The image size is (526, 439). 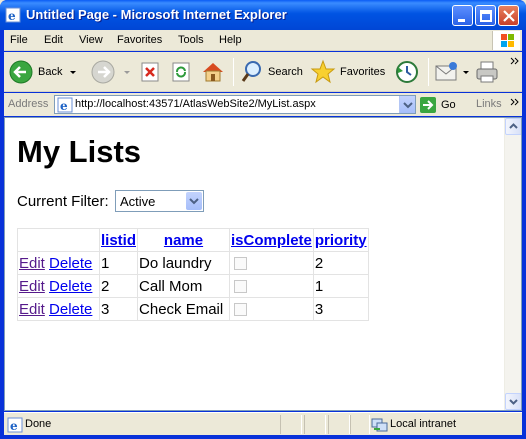 I want to click on go-button: Go, so click(x=437, y=104).